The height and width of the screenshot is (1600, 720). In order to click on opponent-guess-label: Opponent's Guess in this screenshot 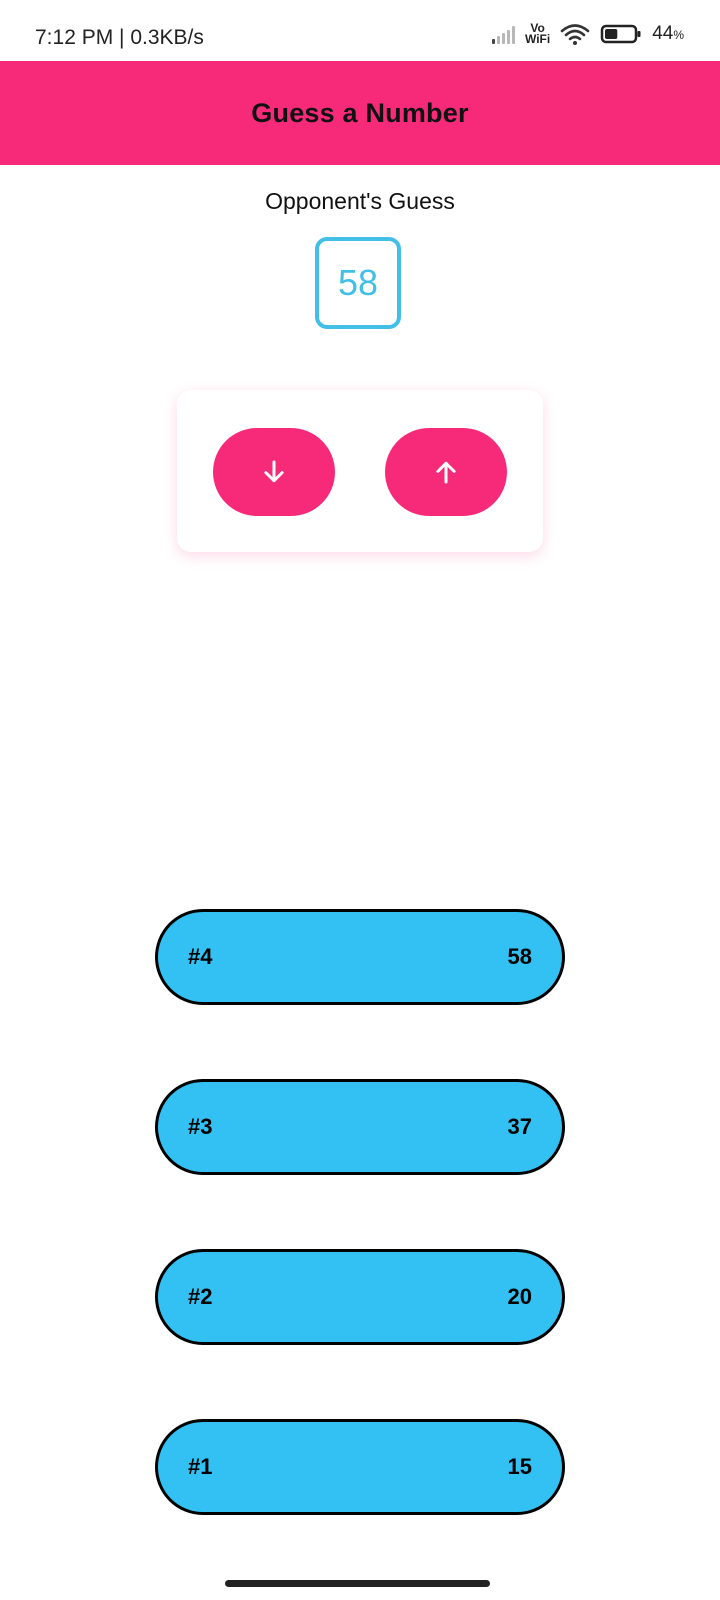, I will do `click(360, 201)`.